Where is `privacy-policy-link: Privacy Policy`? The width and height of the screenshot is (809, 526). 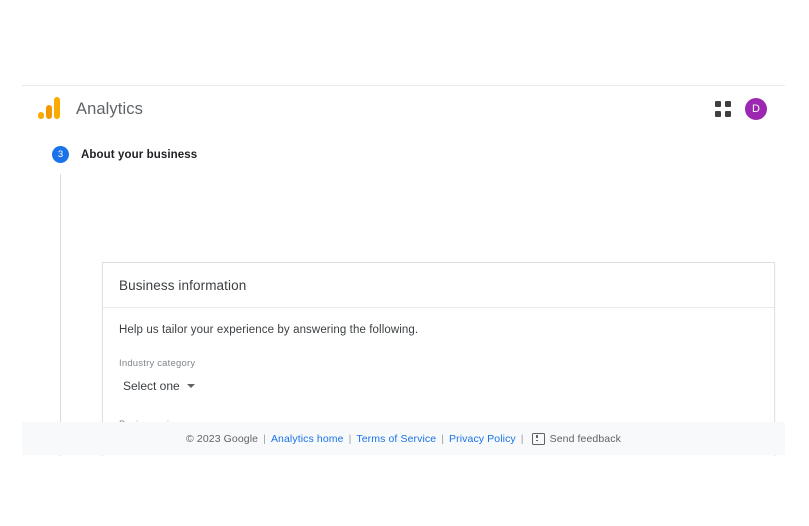
privacy-policy-link: Privacy Policy is located at coordinates (482, 439).